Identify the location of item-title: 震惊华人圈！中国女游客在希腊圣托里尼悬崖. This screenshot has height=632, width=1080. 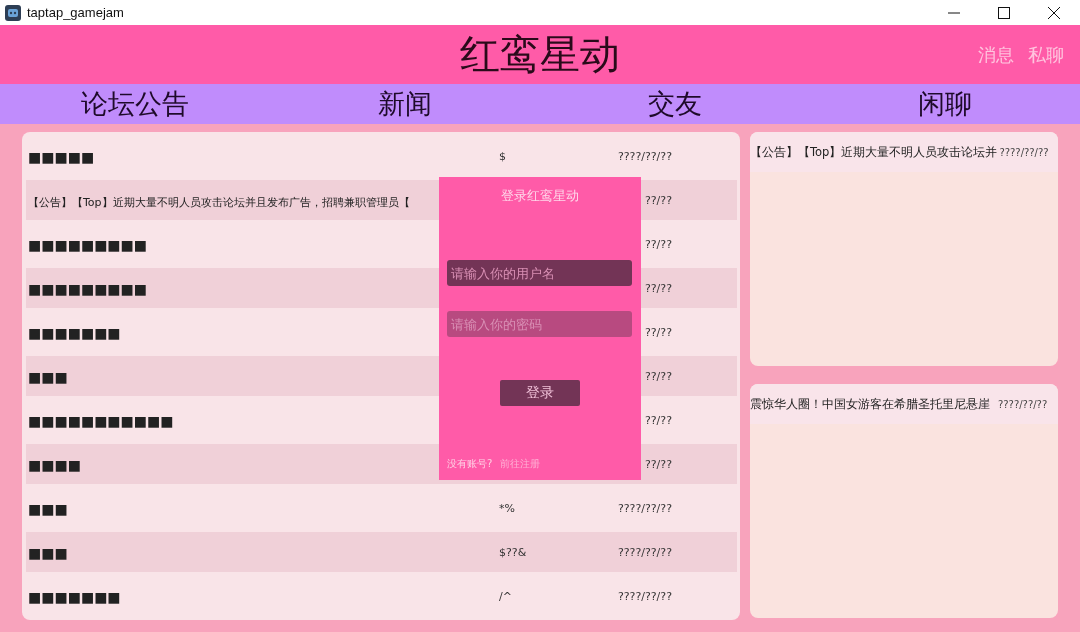
(870, 404).